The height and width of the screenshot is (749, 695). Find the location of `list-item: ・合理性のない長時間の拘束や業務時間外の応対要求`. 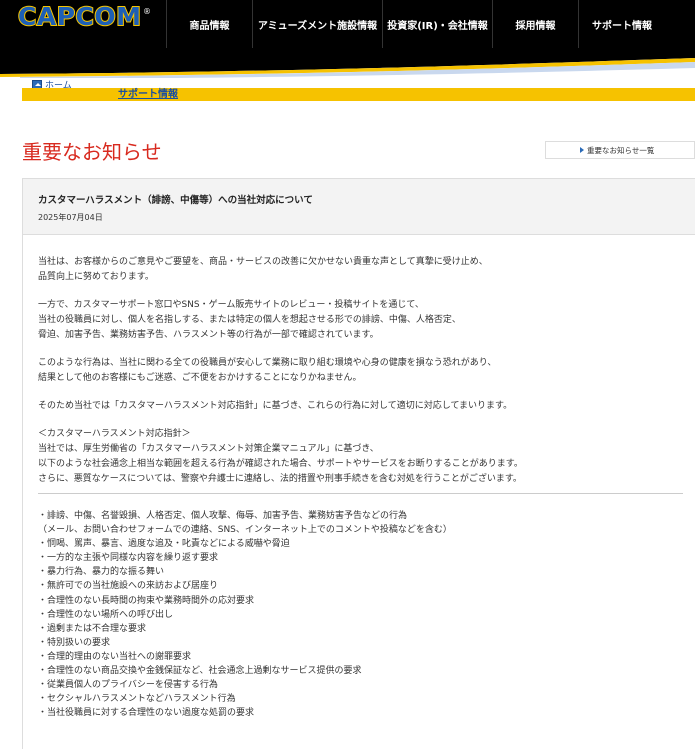

list-item: ・合理性のない長時間の拘束や業務時間外の応対要求 is located at coordinates (146, 600).